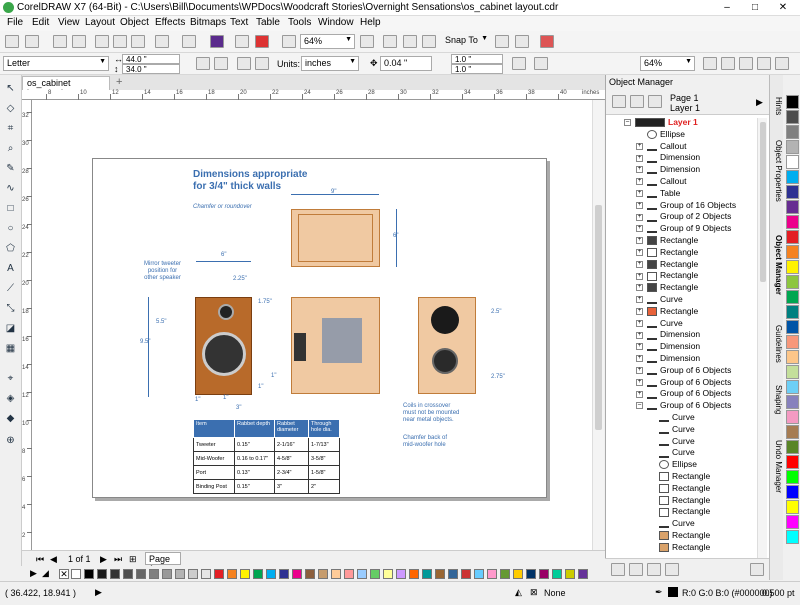 The image size is (800, 605). Describe the element at coordinates (10, 399) in the screenshot. I see `interactive-fill-icon: ◈` at that location.